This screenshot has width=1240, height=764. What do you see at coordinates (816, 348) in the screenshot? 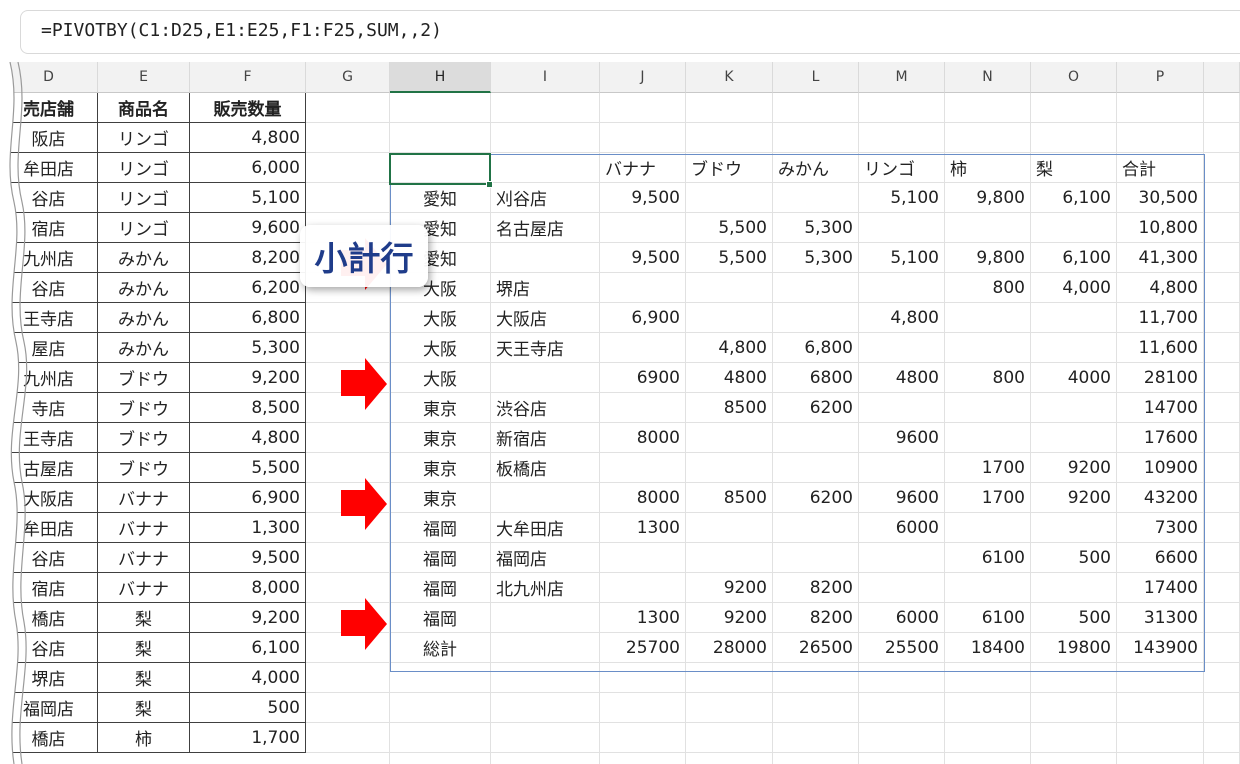
I see `pivot-cell: 6,800` at bounding box center [816, 348].